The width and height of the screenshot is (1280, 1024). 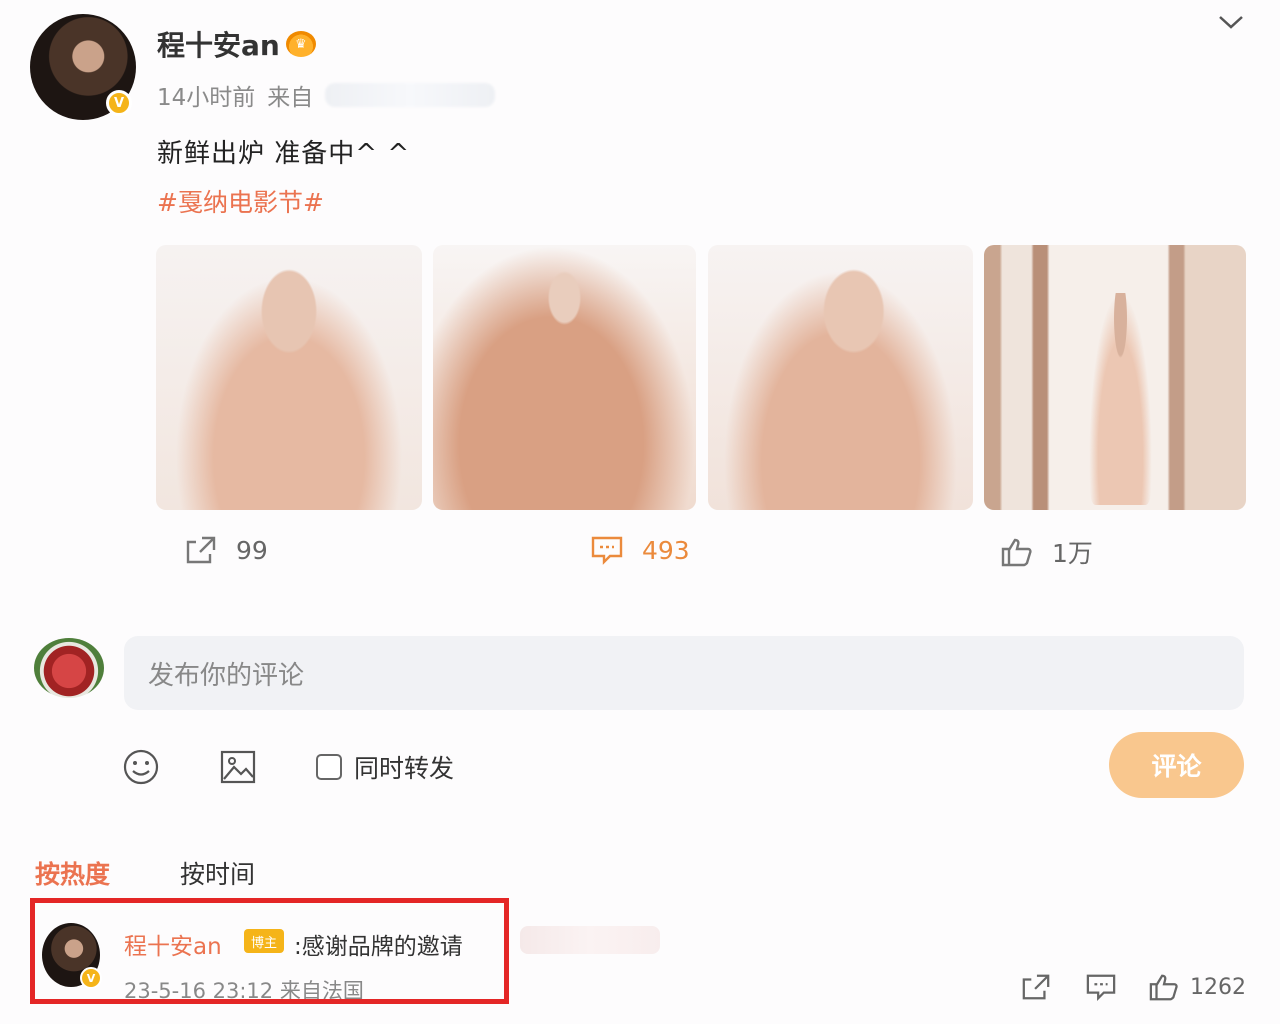 I want to click on tab-sort-time: 按时间, so click(x=217, y=873).